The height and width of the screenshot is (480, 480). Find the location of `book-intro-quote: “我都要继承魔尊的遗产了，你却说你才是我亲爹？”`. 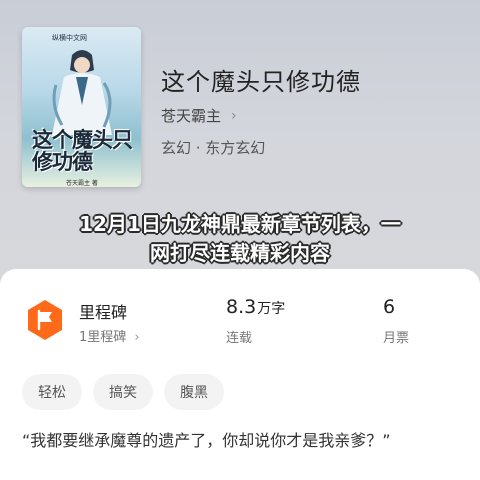

book-intro-quote: “我都要继承魔尊的遗产了，你却说你才是我亲爹？” is located at coordinates (206, 440).